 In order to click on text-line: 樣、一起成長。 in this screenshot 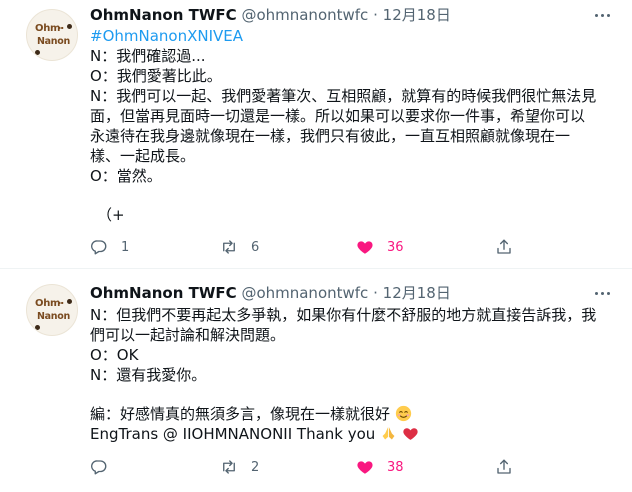, I will do `click(143, 156)`.